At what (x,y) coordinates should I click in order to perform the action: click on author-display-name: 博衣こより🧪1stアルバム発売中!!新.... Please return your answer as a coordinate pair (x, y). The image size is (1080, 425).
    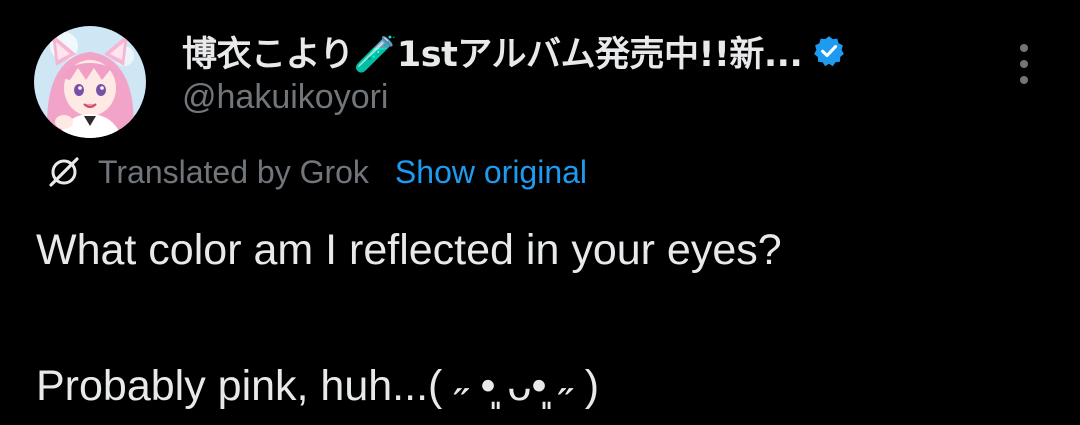
    Looking at the image, I should click on (492, 51).